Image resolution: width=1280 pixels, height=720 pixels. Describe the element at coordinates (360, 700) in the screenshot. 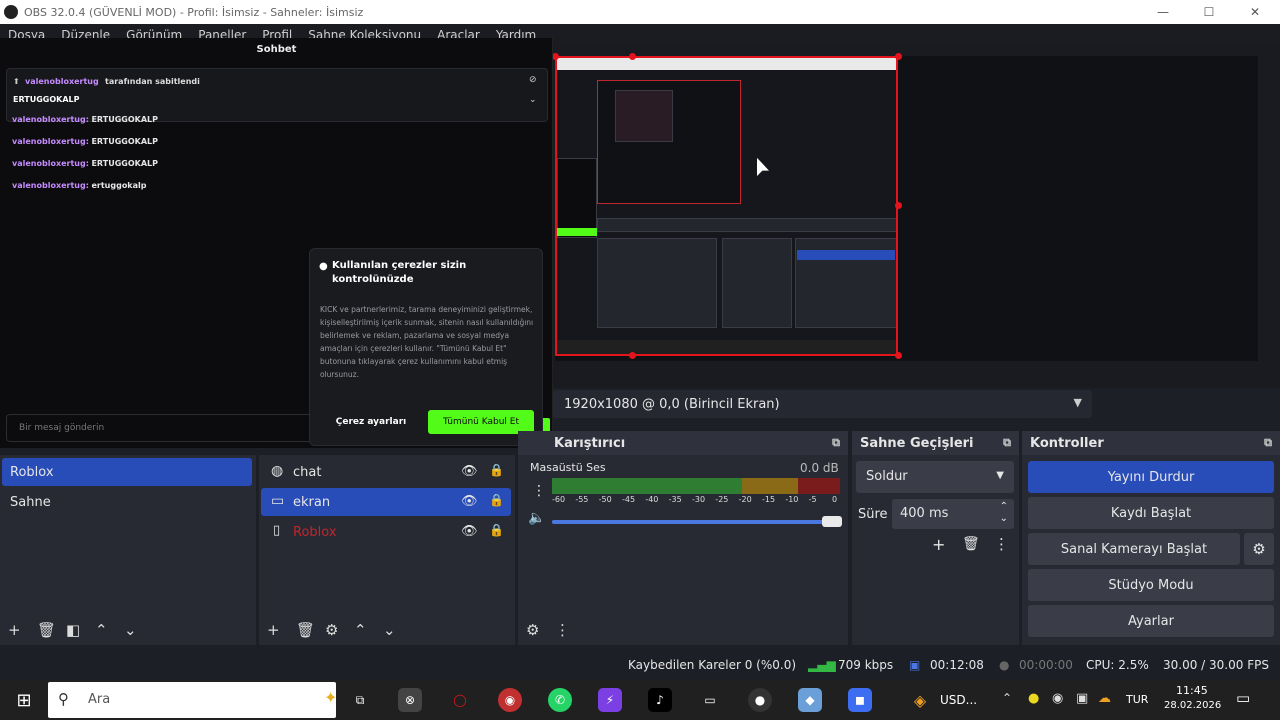

I see `task-view-icon: ⧉` at that location.